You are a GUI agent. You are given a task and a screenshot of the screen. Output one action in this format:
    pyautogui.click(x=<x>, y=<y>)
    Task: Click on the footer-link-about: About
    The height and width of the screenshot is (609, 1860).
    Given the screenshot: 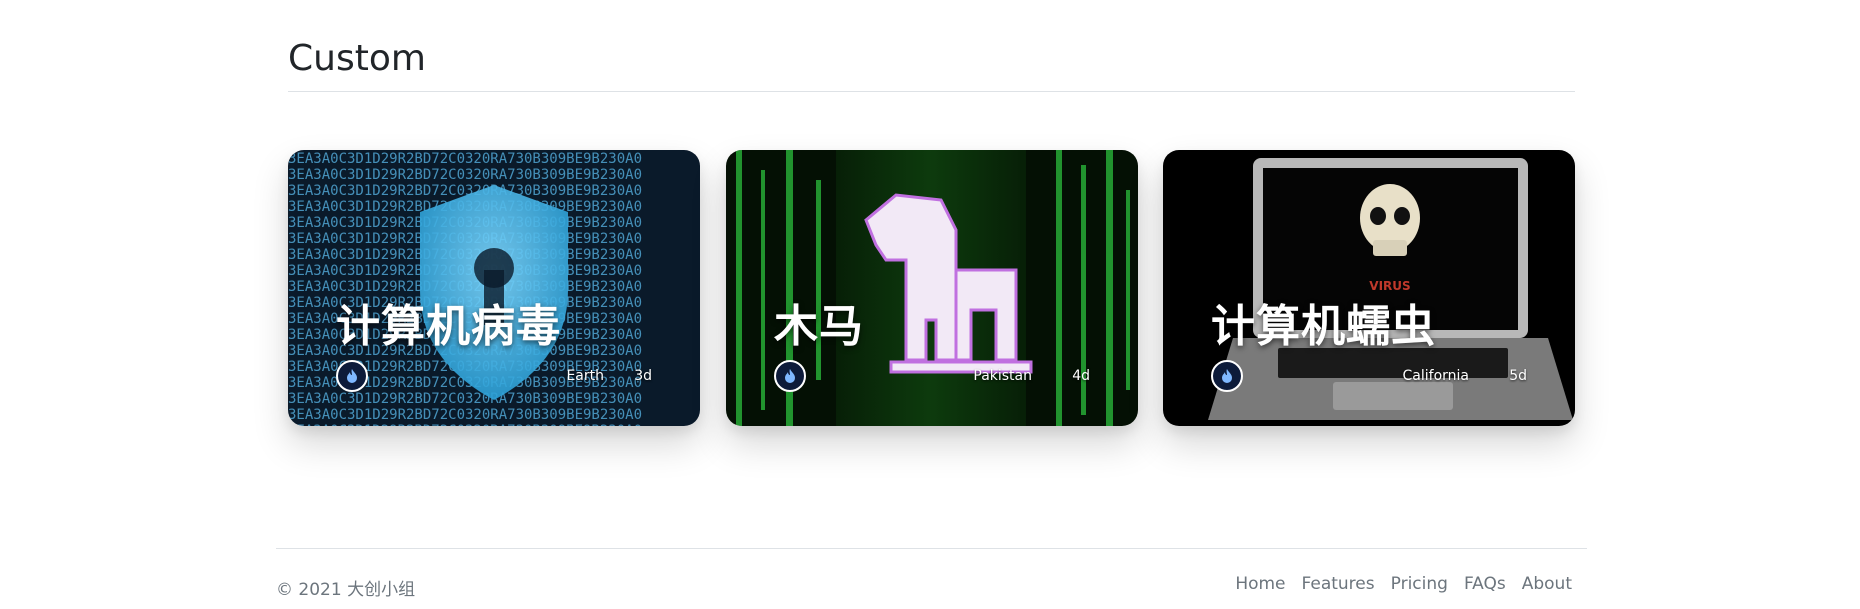 What is the action you would take?
    pyautogui.click(x=1547, y=584)
    